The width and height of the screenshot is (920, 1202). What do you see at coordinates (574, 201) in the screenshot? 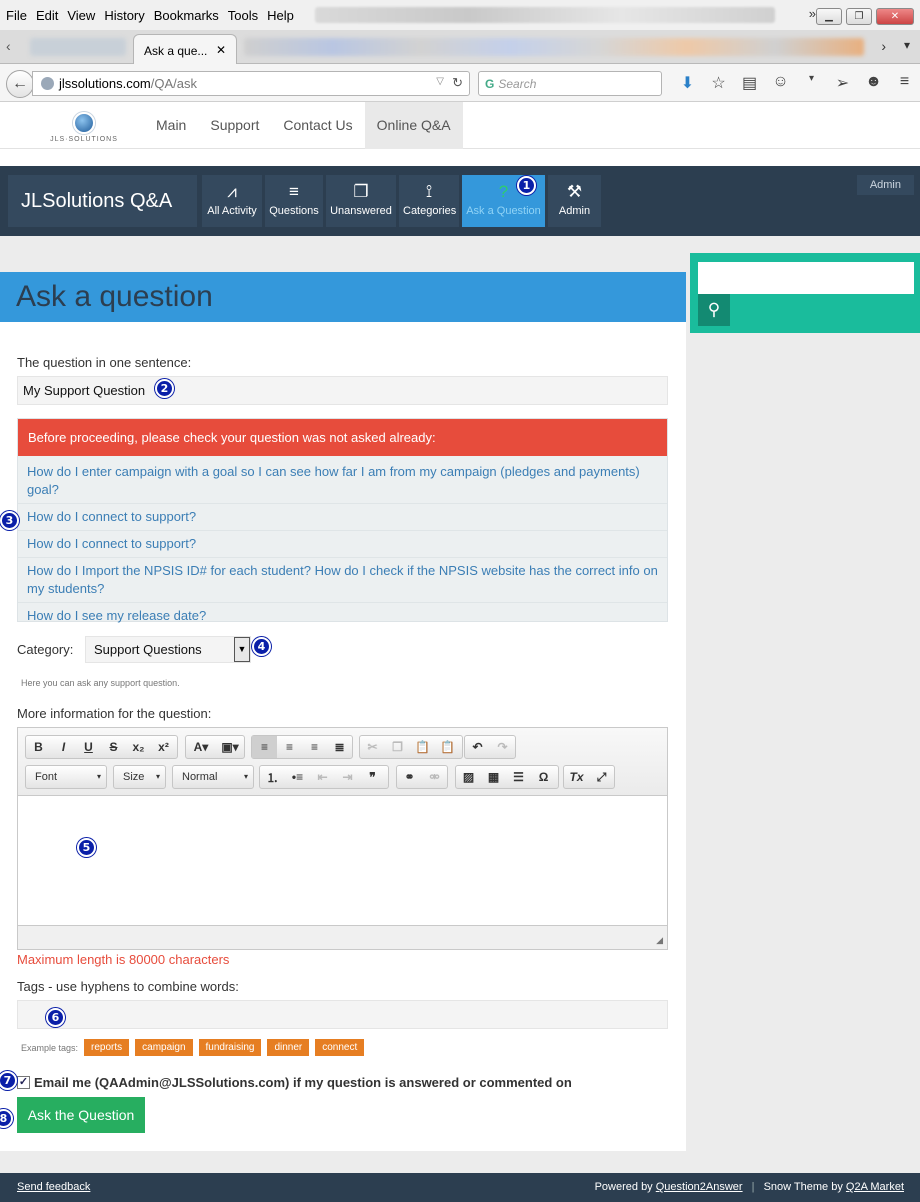
I see `nav-admin: ⚒ Admin` at bounding box center [574, 201].